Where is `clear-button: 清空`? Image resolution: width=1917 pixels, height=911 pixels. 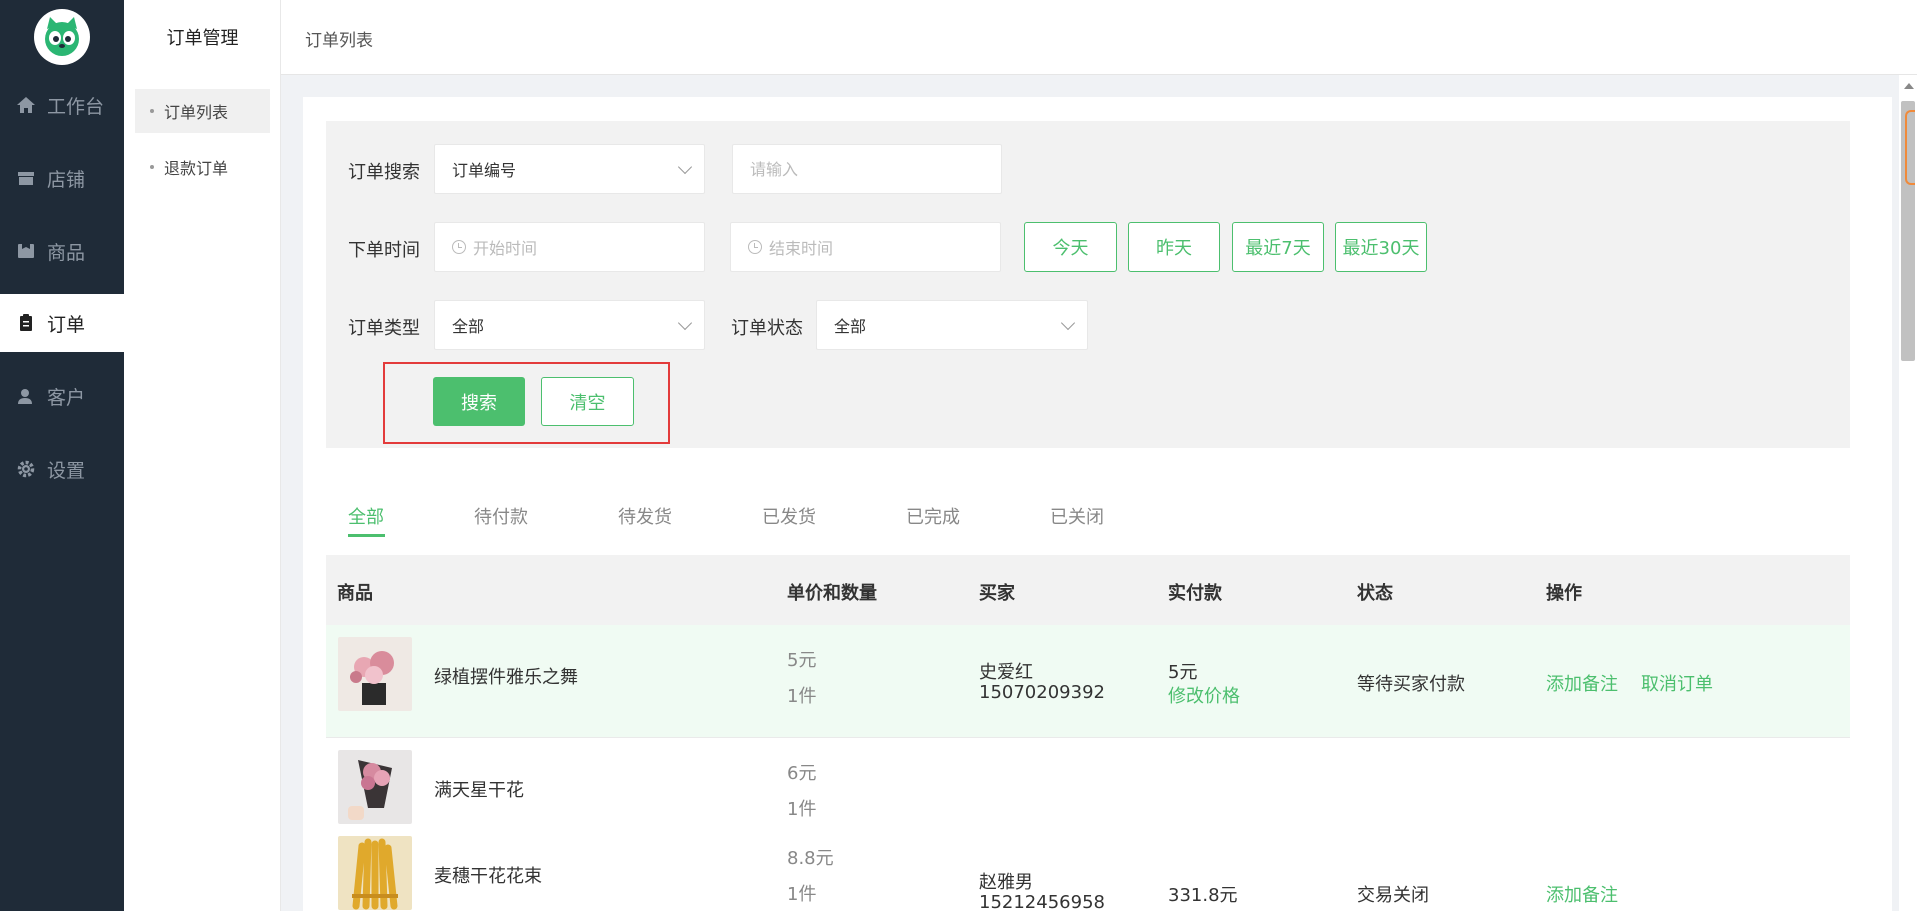
clear-button: 清空 is located at coordinates (587, 401).